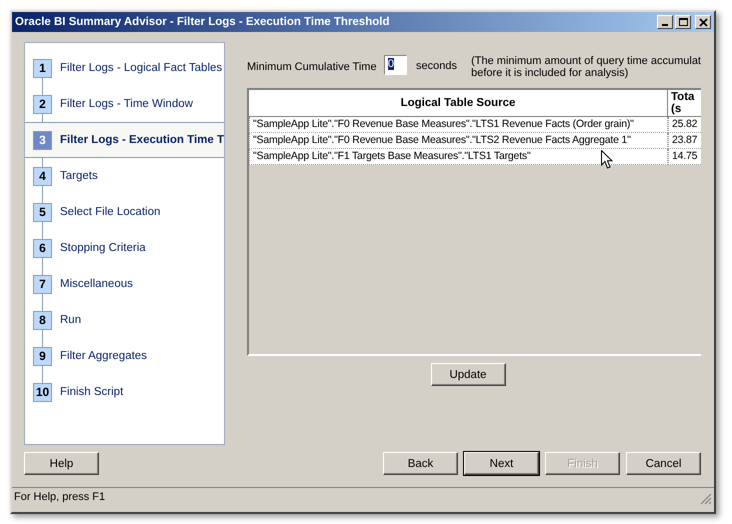  I want to click on maximize-icon, so click(683, 22).